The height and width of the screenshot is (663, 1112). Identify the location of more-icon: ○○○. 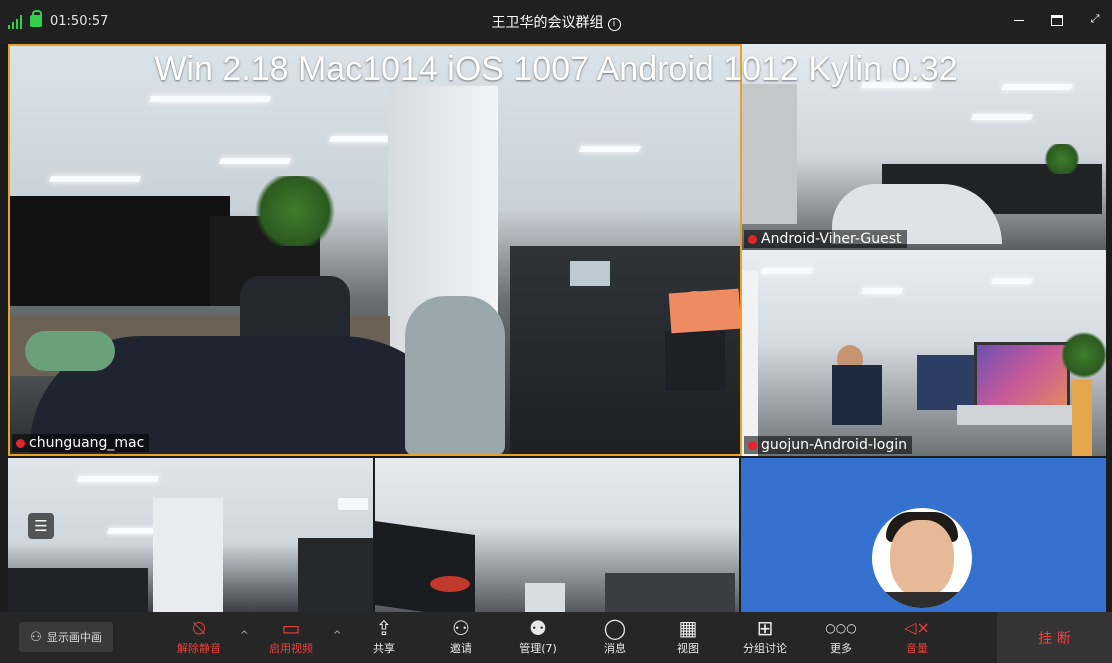
(841, 628).